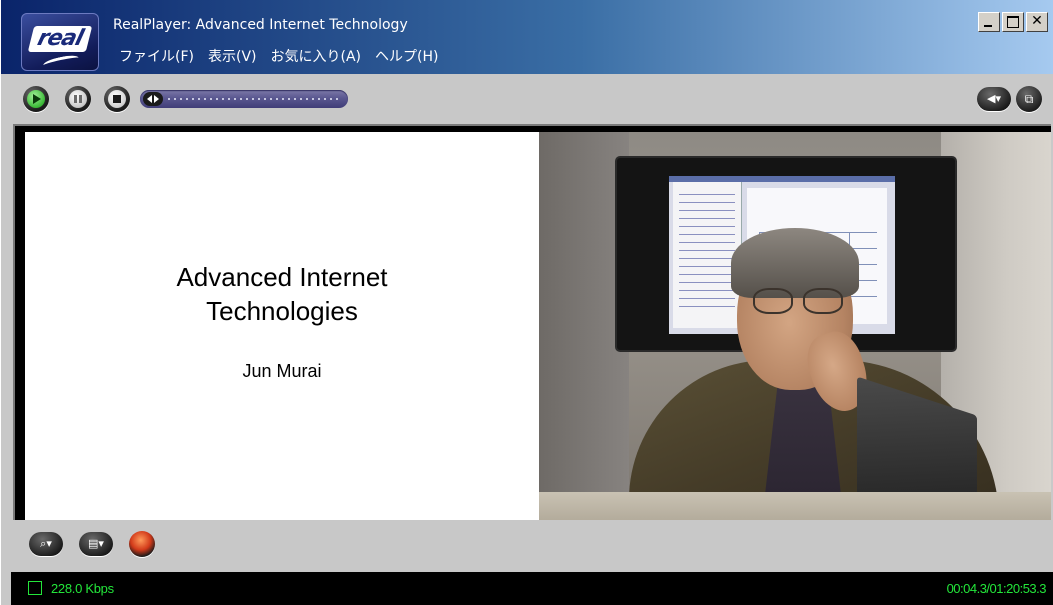 The image size is (1053, 605). I want to click on volume-button: ◀▾, so click(994, 99).